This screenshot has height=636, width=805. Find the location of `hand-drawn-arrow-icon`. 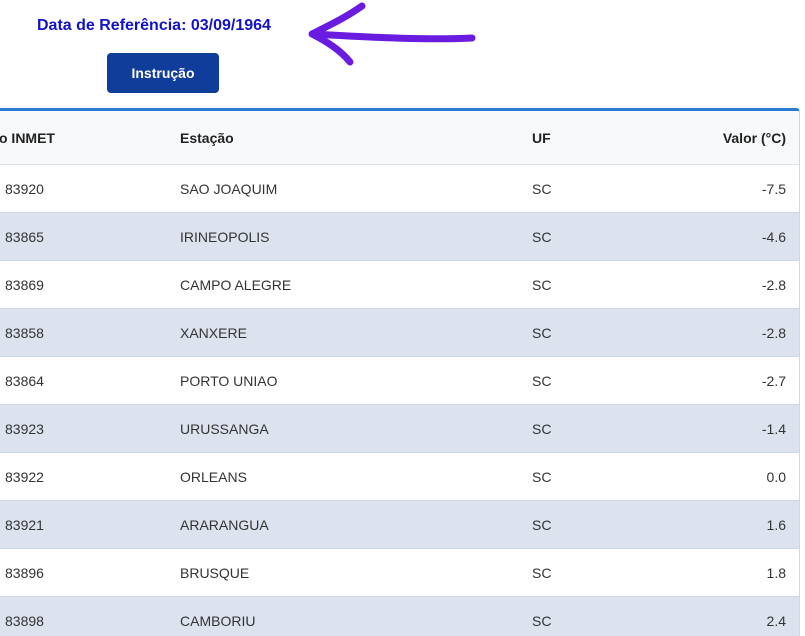

hand-drawn-arrow-icon is located at coordinates (392, 34).